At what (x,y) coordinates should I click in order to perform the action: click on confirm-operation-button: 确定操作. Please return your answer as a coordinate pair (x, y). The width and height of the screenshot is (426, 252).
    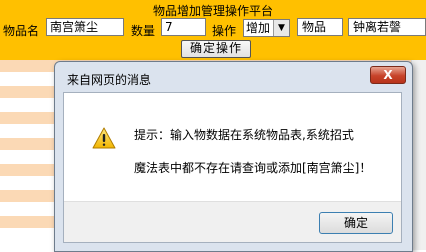
    Looking at the image, I should click on (216, 49).